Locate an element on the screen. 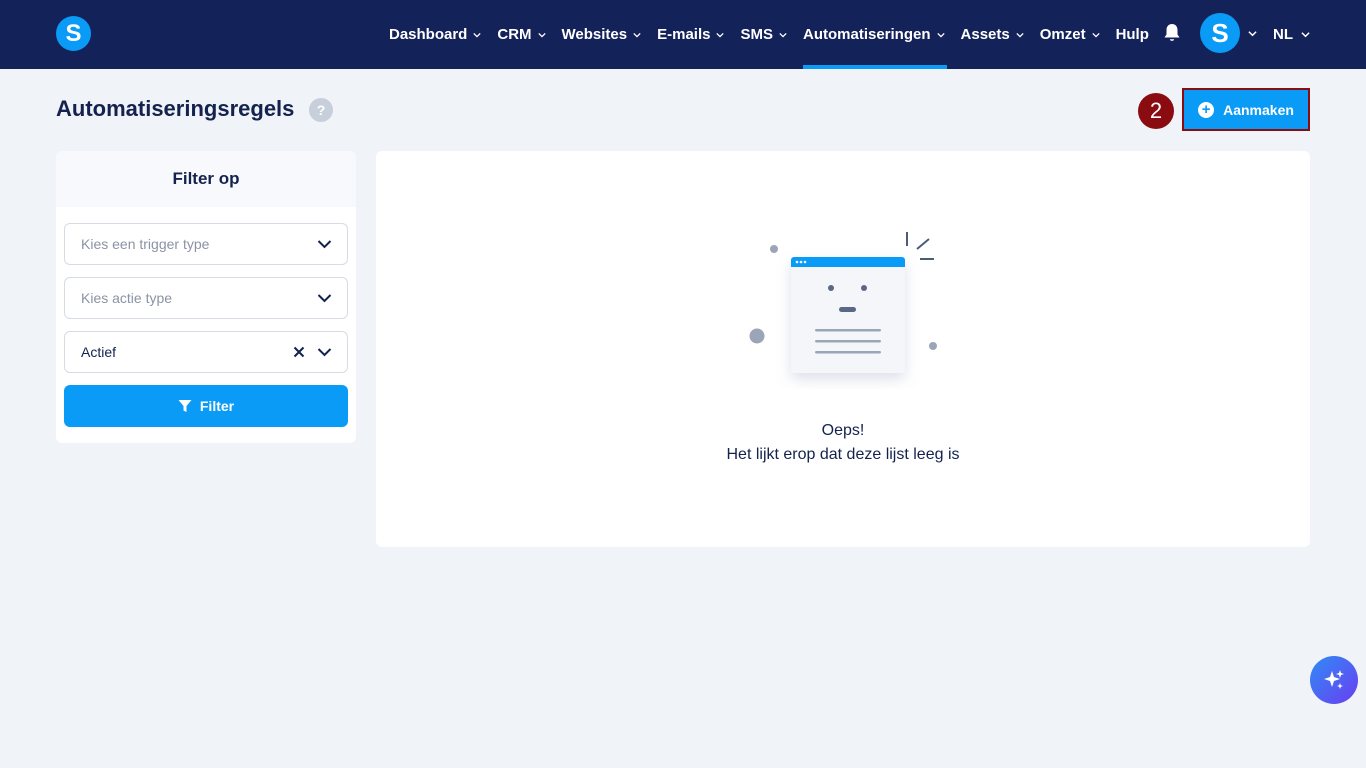  help-glyph: ? is located at coordinates (321, 110).